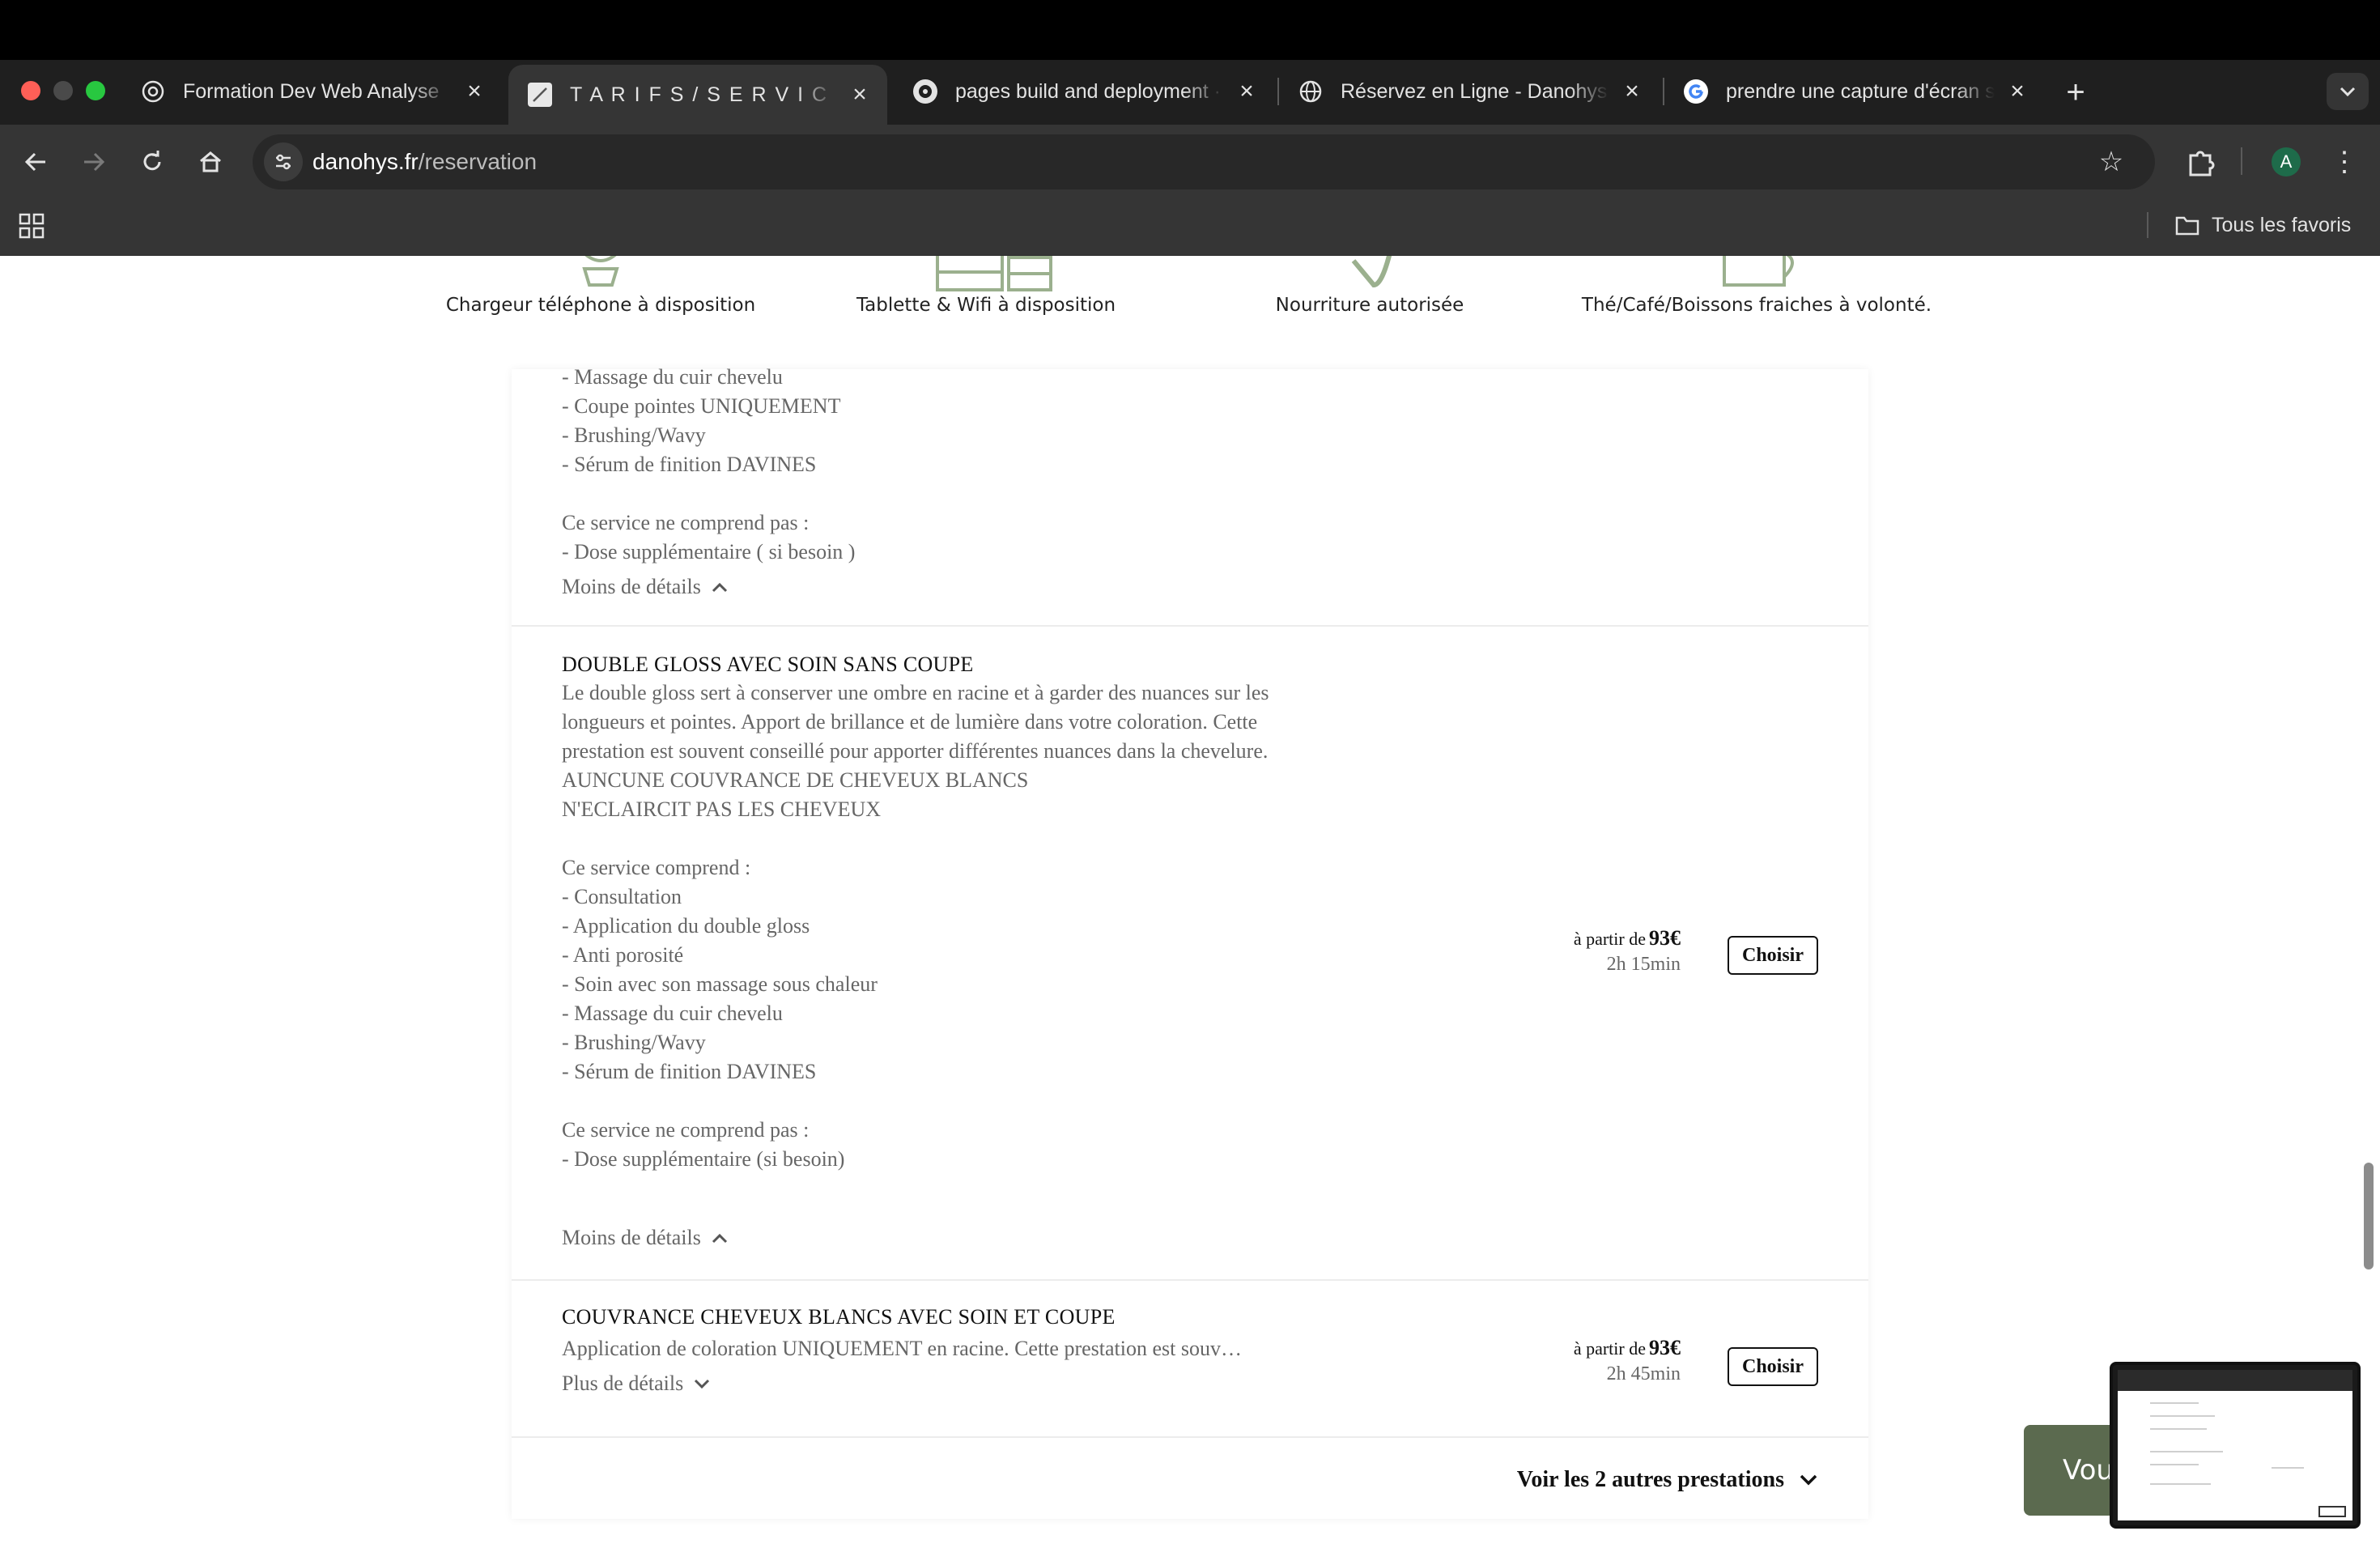  What do you see at coordinates (2241, 161) in the screenshot?
I see `toolbar-separator` at bounding box center [2241, 161].